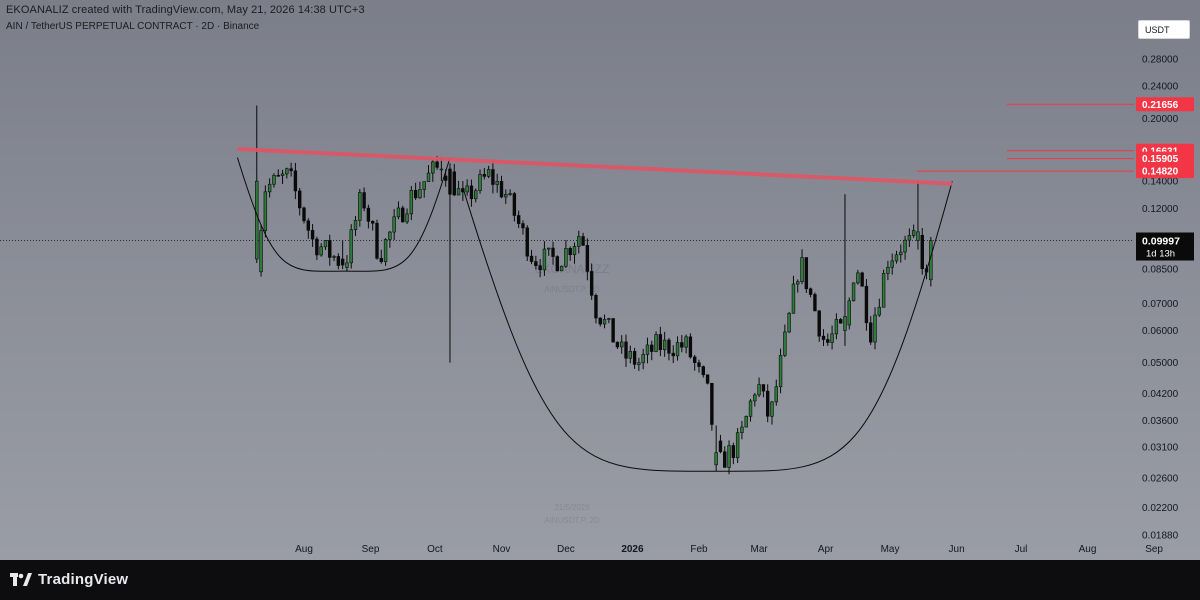 Image resolution: width=1200 pixels, height=600 pixels. What do you see at coordinates (1160, 182) in the screenshot?
I see `price-tick-label: 0.14000` at bounding box center [1160, 182].